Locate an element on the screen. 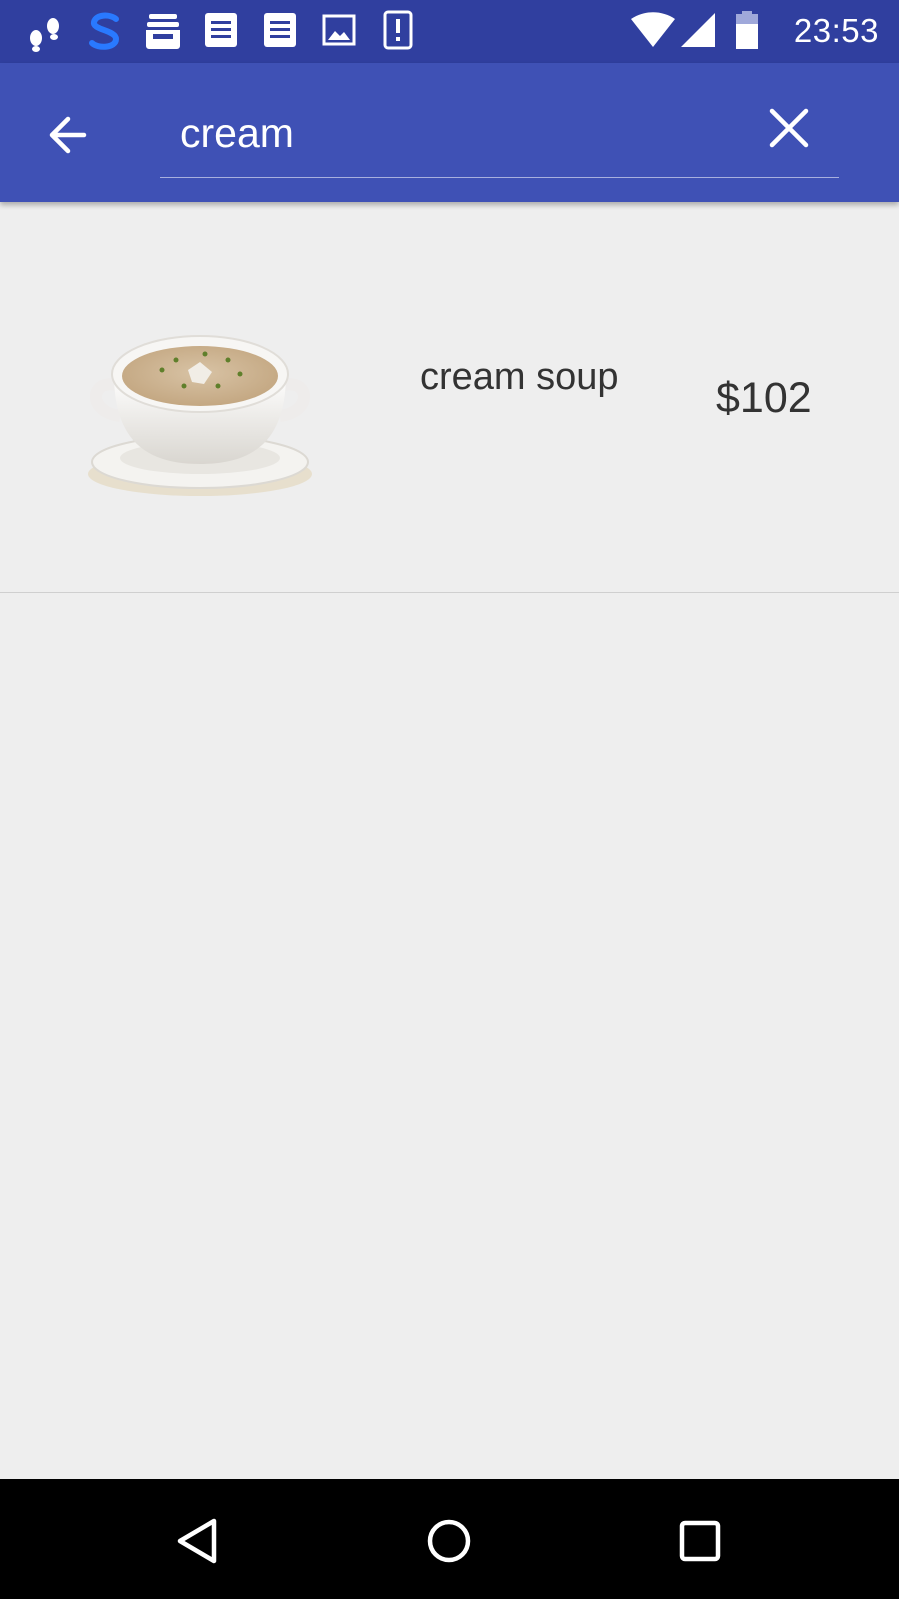 The height and width of the screenshot is (1599, 899). status-time: 23:53 is located at coordinates (836, 30).